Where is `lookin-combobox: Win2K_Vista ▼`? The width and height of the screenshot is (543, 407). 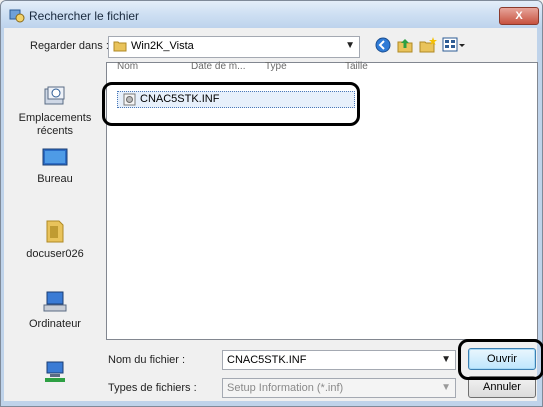 lookin-combobox: Win2K_Vista ▼ is located at coordinates (234, 47).